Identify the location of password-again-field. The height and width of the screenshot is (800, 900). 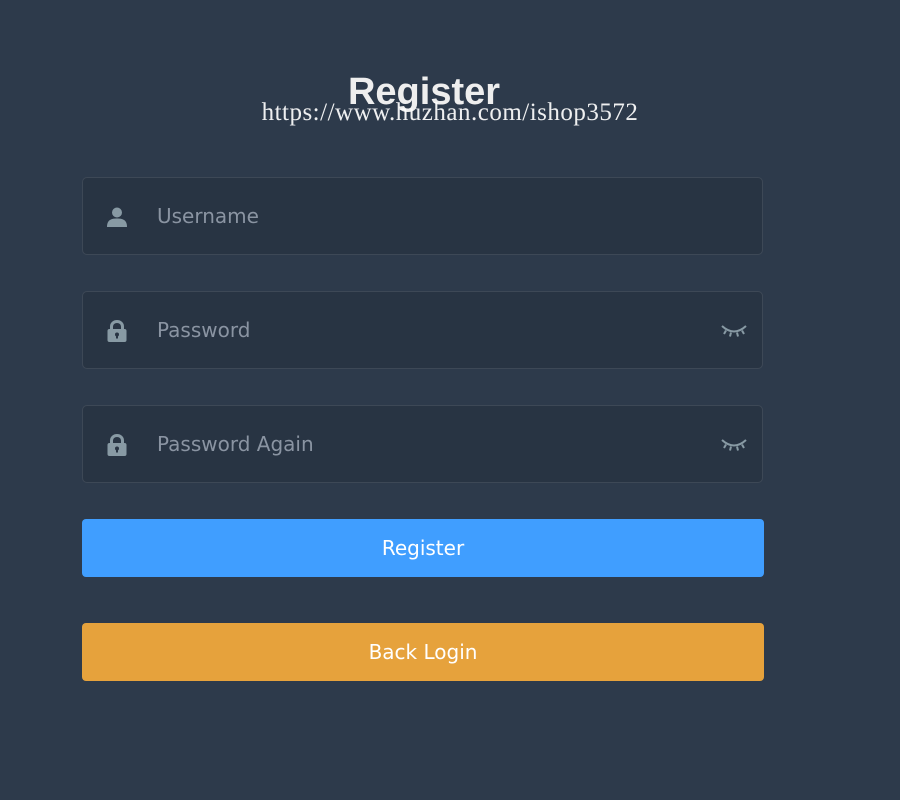
(422, 444).